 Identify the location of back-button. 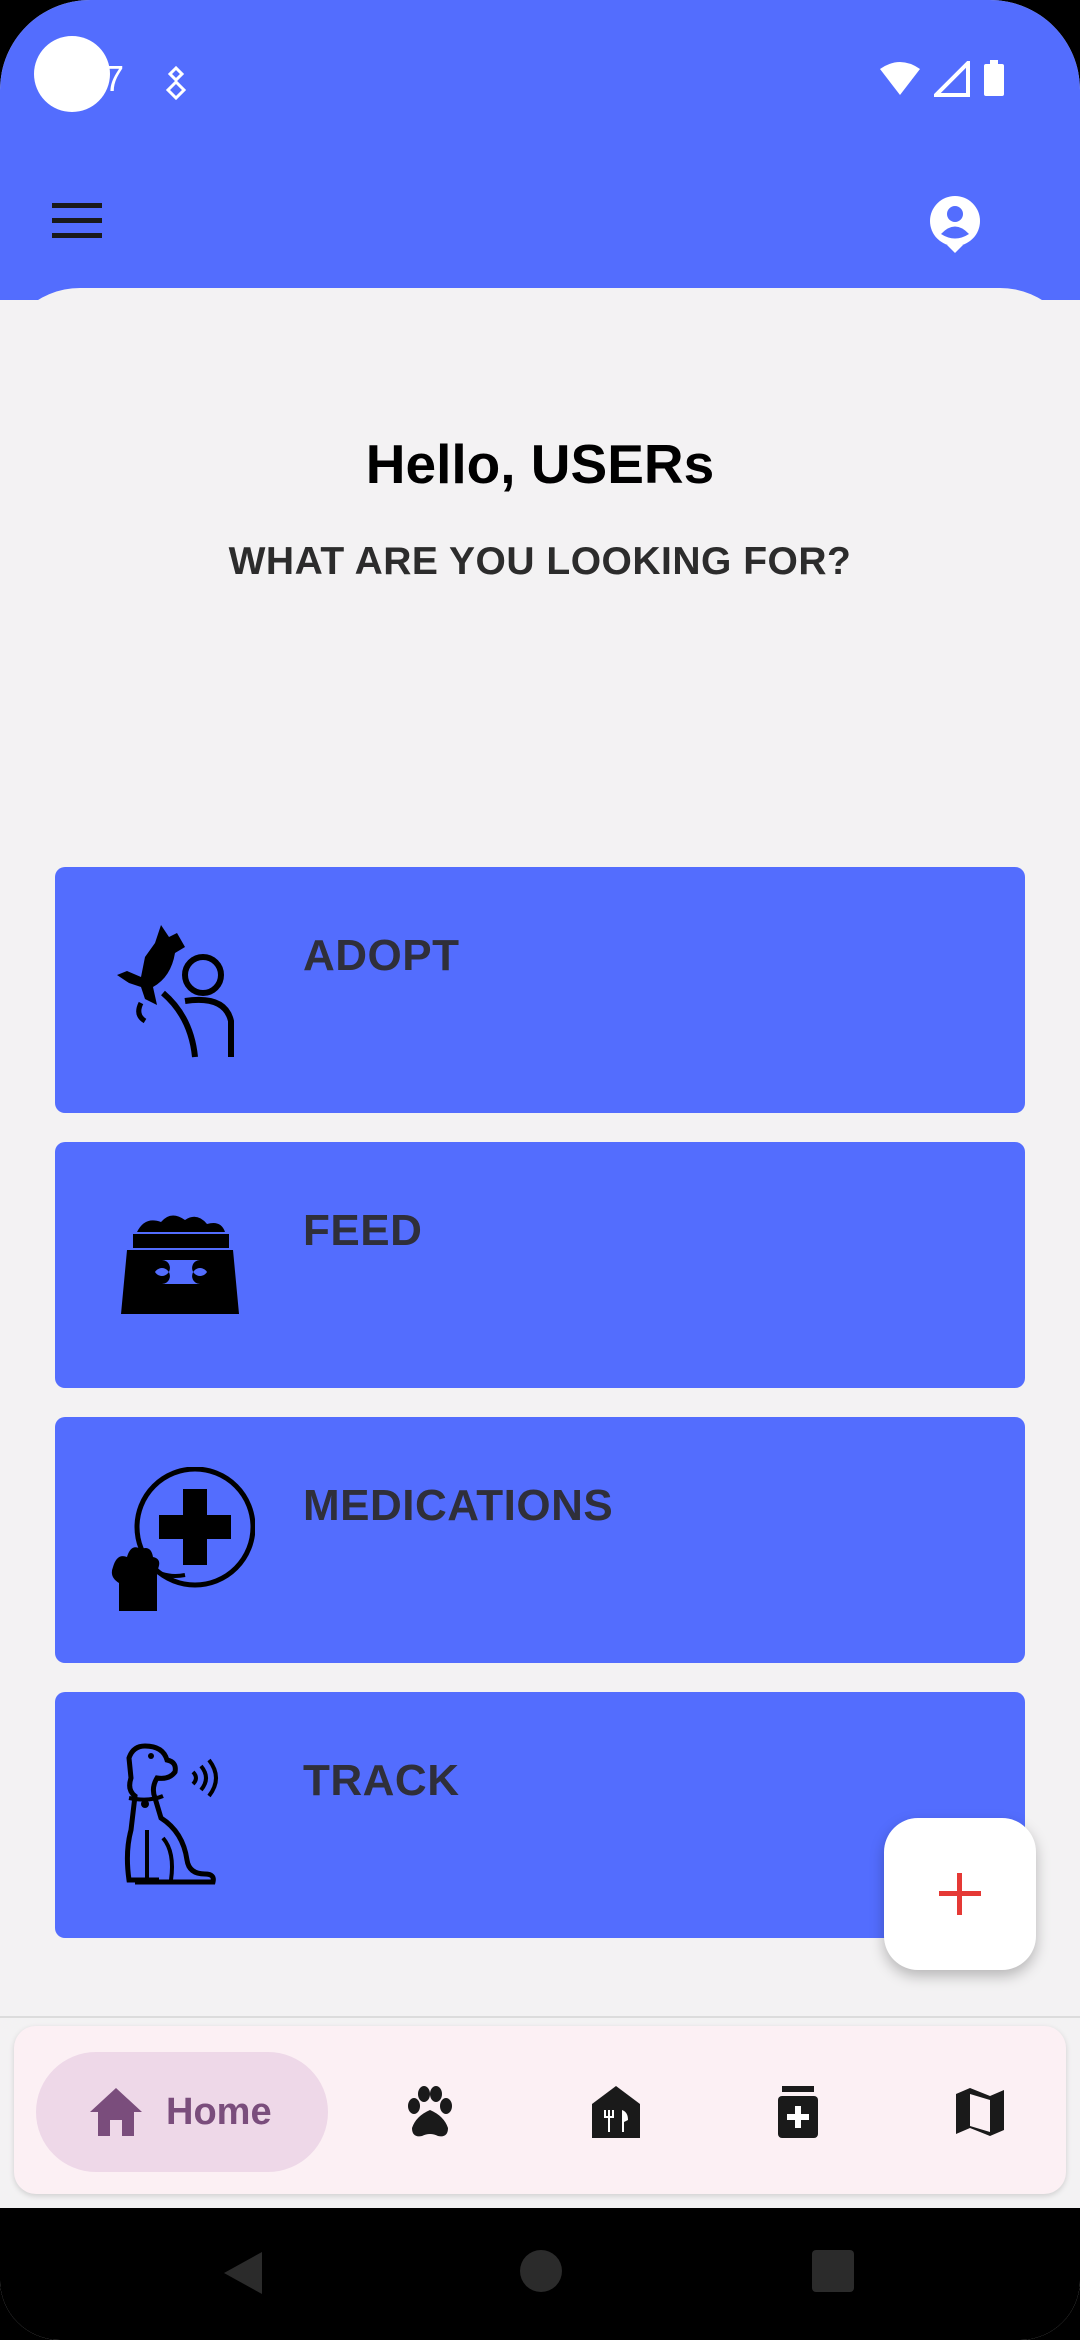
(243, 2273).